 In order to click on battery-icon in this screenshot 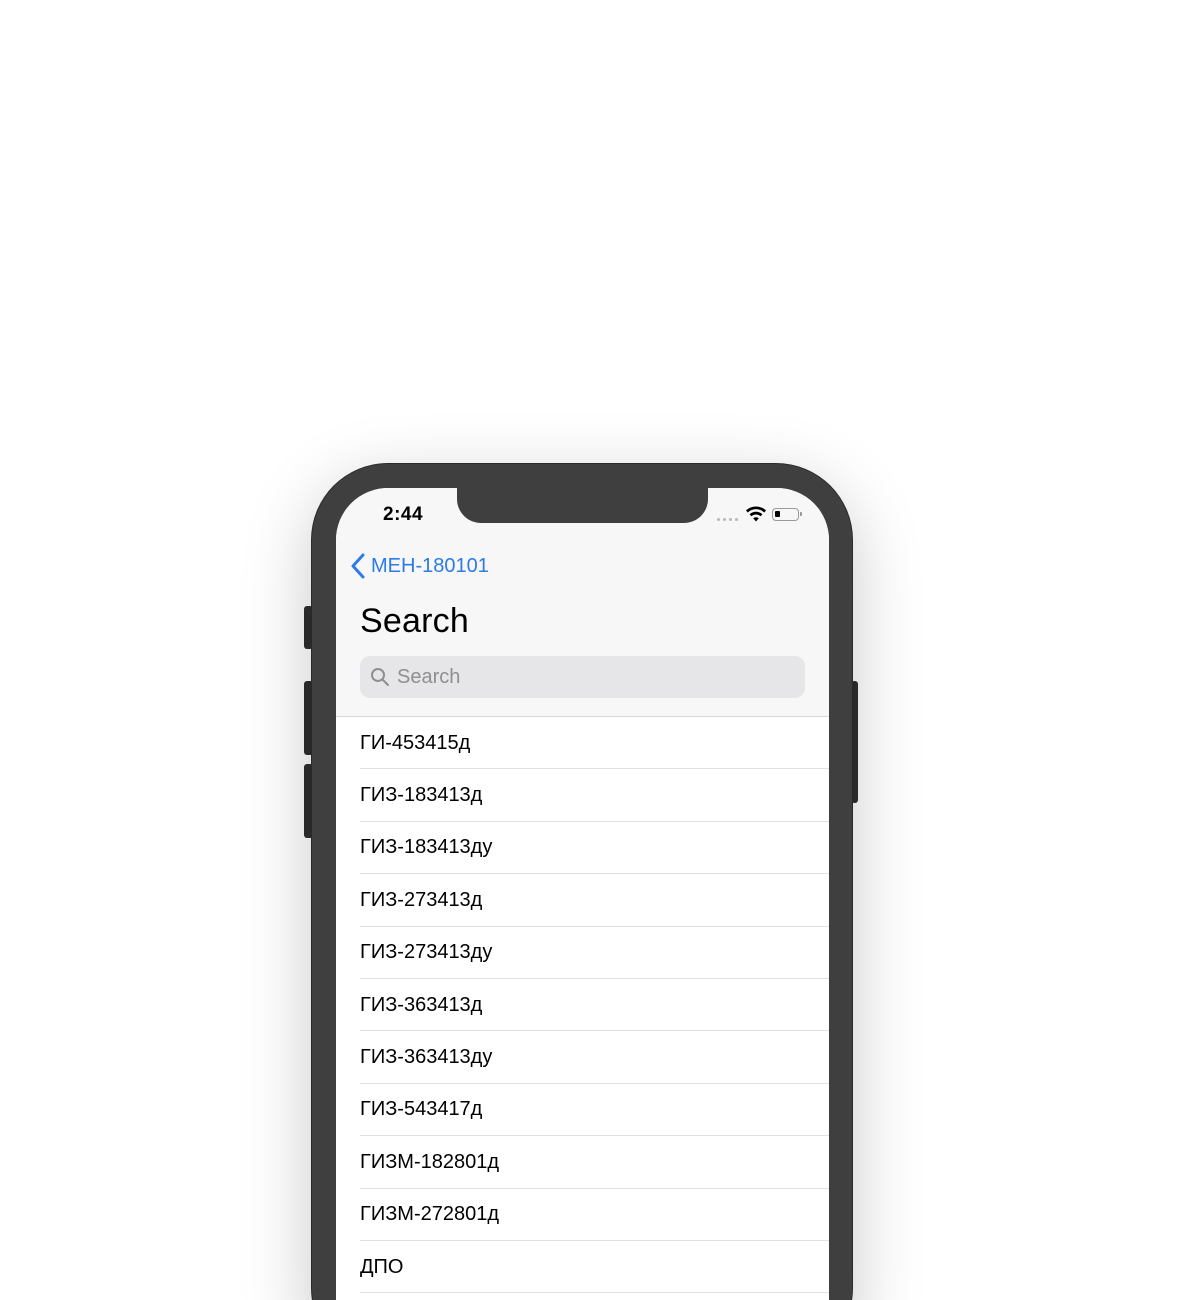, I will do `click(787, 514)`.